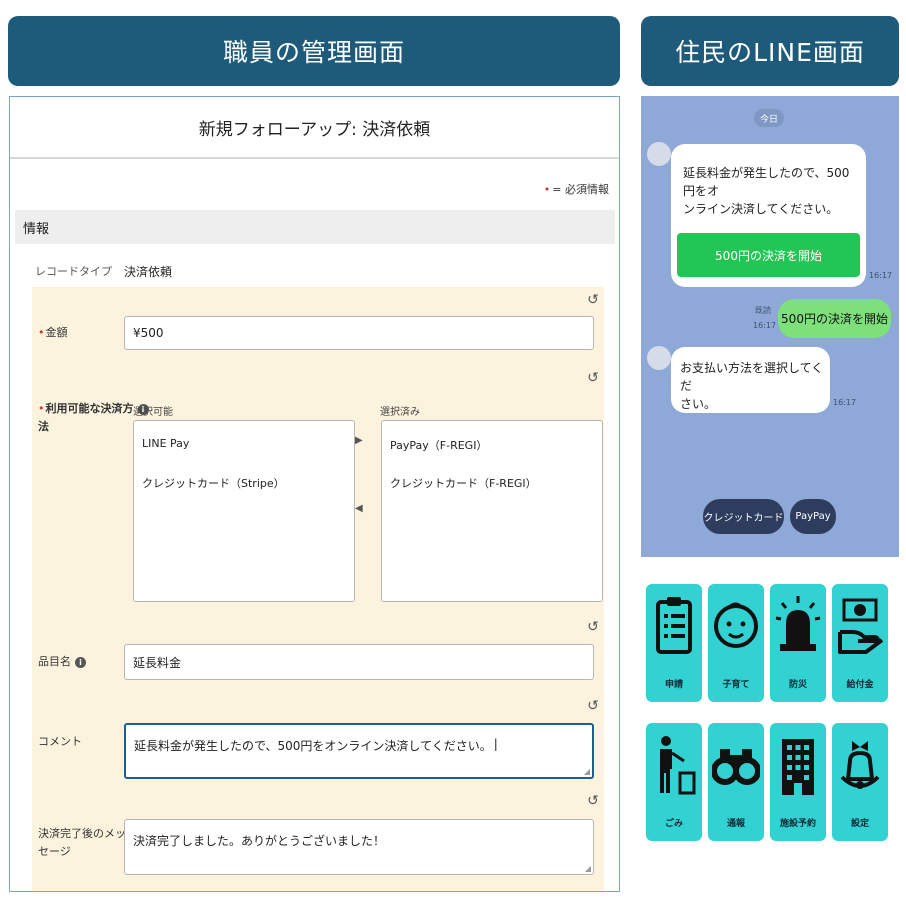 Image resolution: width=906 pixels, height=906 pixels. I want to click on menu-tile-settings: 設定, so click(860, 782).